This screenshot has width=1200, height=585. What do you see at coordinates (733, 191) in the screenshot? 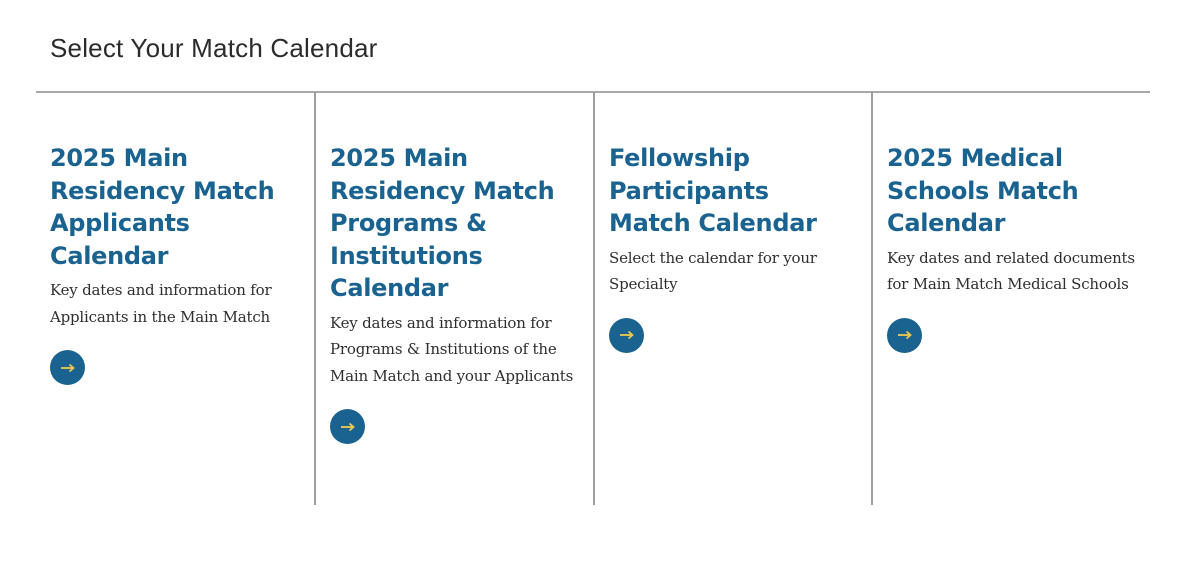
I see `card-title: Fellowship Participants Match Calendar` at bounding box center [733, 191].